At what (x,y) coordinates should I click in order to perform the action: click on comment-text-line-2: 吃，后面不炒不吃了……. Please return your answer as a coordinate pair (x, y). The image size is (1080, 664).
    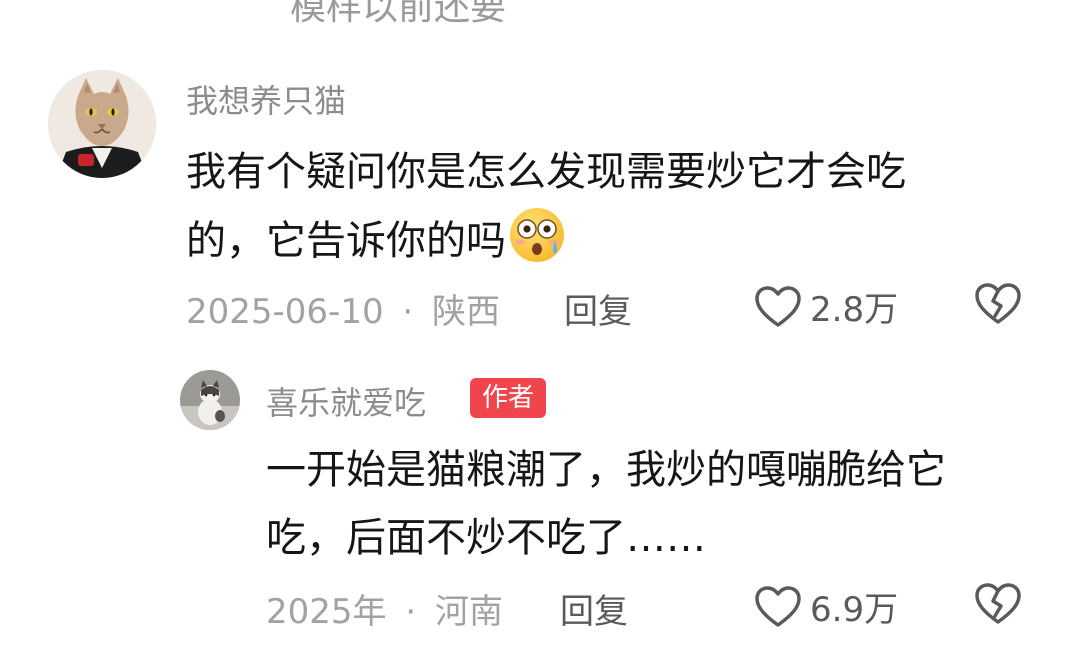
    Looking at the image, I should click on (486, 538).